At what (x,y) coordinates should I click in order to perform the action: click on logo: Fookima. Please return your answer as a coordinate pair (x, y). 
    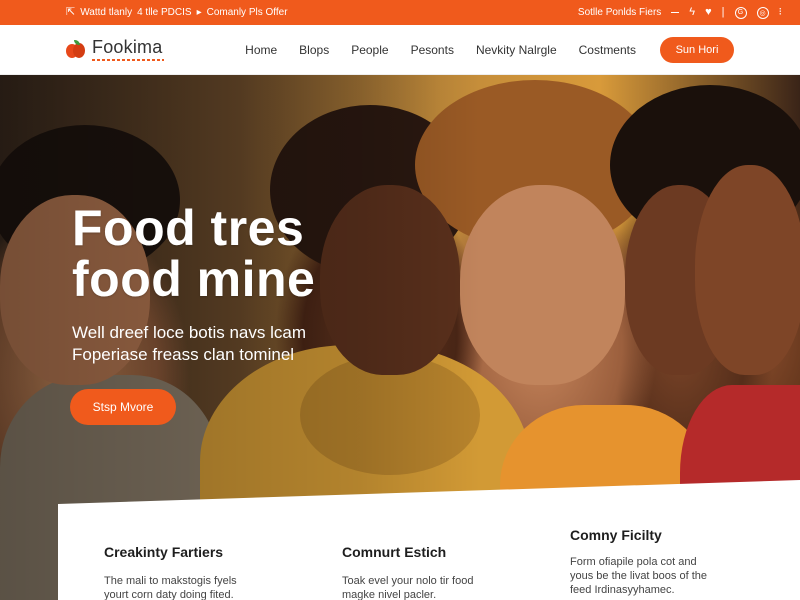
    Looking at the image, I should click on (115, 49).